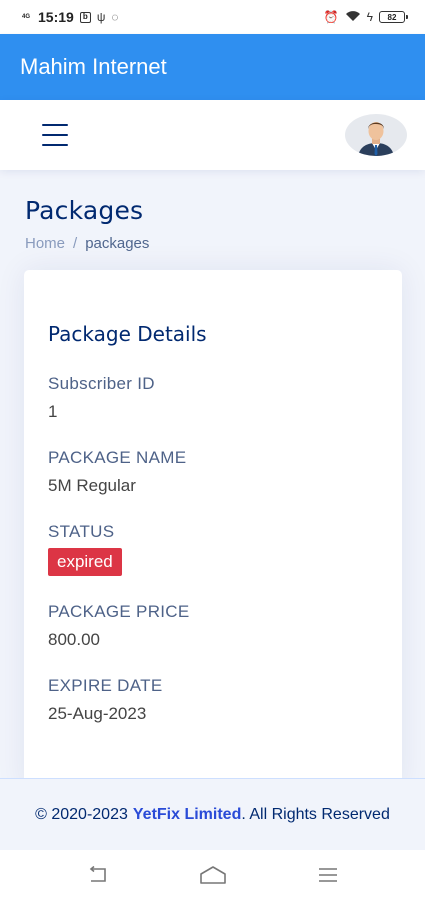 The image size is (425, 900). Describe the element at coordinates (127, 334) in the screenshot. I see `card-title: Package Details` at that location.